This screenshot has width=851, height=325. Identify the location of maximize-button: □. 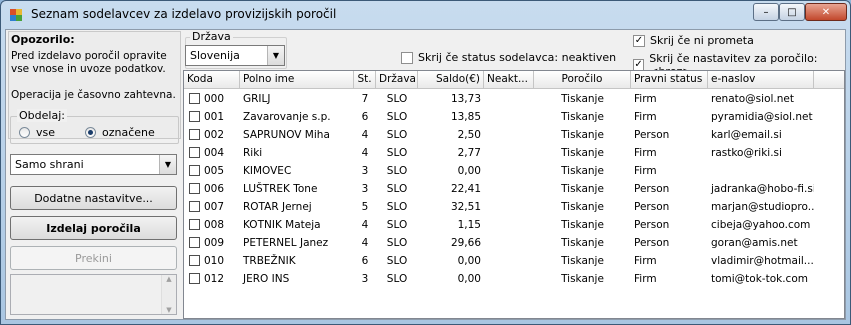
(792, 12).